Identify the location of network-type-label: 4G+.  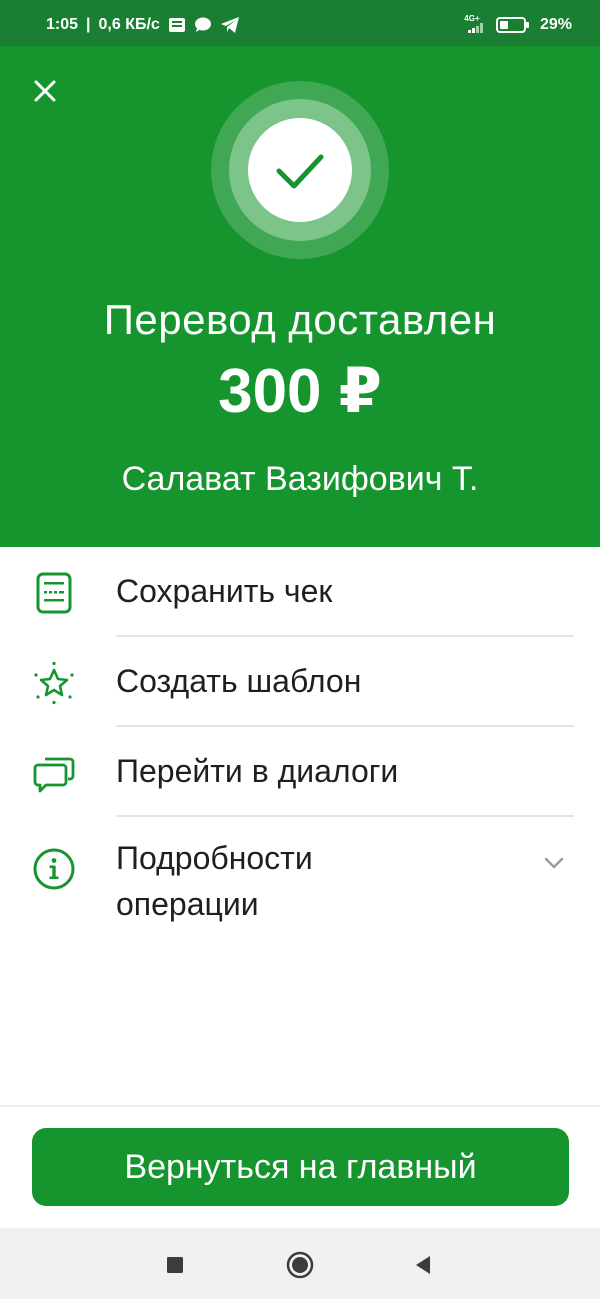
(472, 18).